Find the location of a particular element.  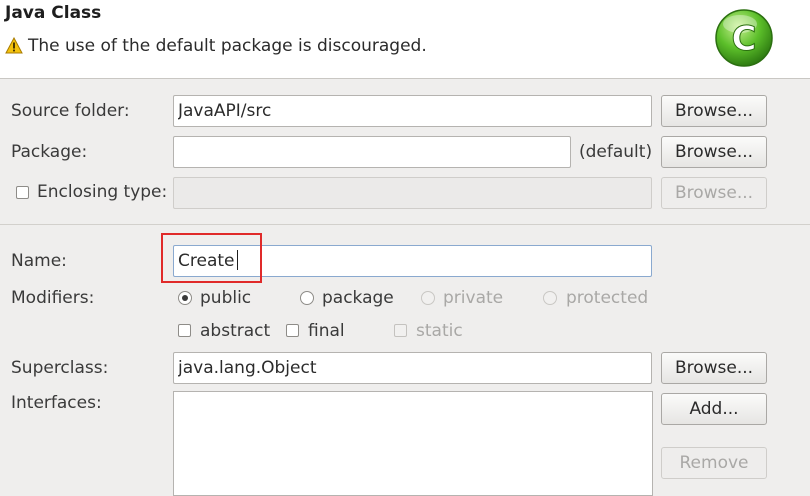

wizard-title: Java Class is located at coordinates (53, 13).